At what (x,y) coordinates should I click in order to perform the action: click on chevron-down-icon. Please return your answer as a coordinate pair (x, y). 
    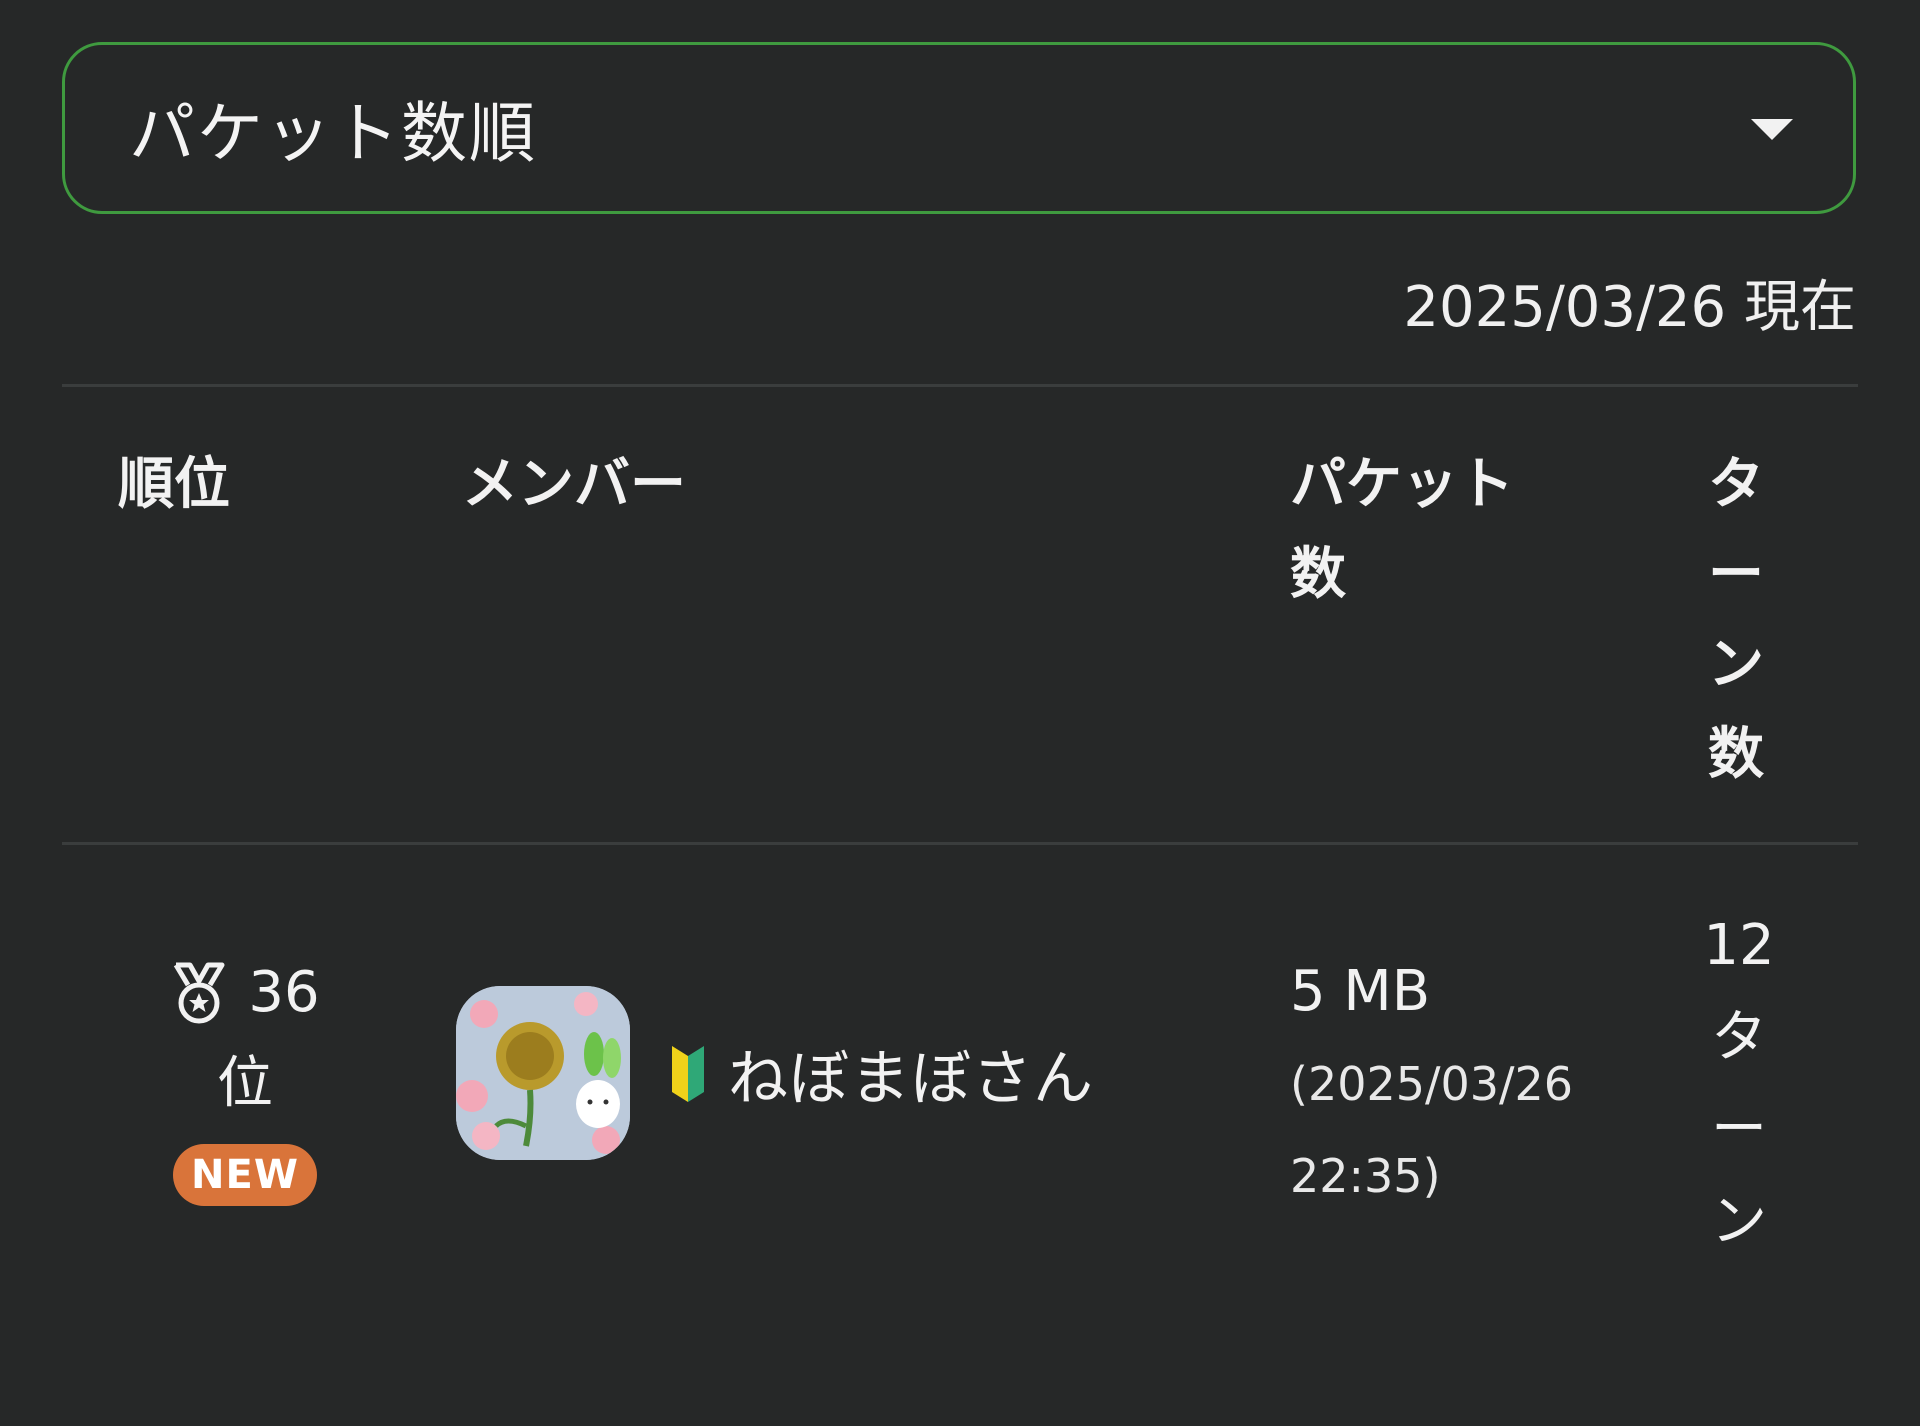
    Looking at the image, I should click on (1772, 129).